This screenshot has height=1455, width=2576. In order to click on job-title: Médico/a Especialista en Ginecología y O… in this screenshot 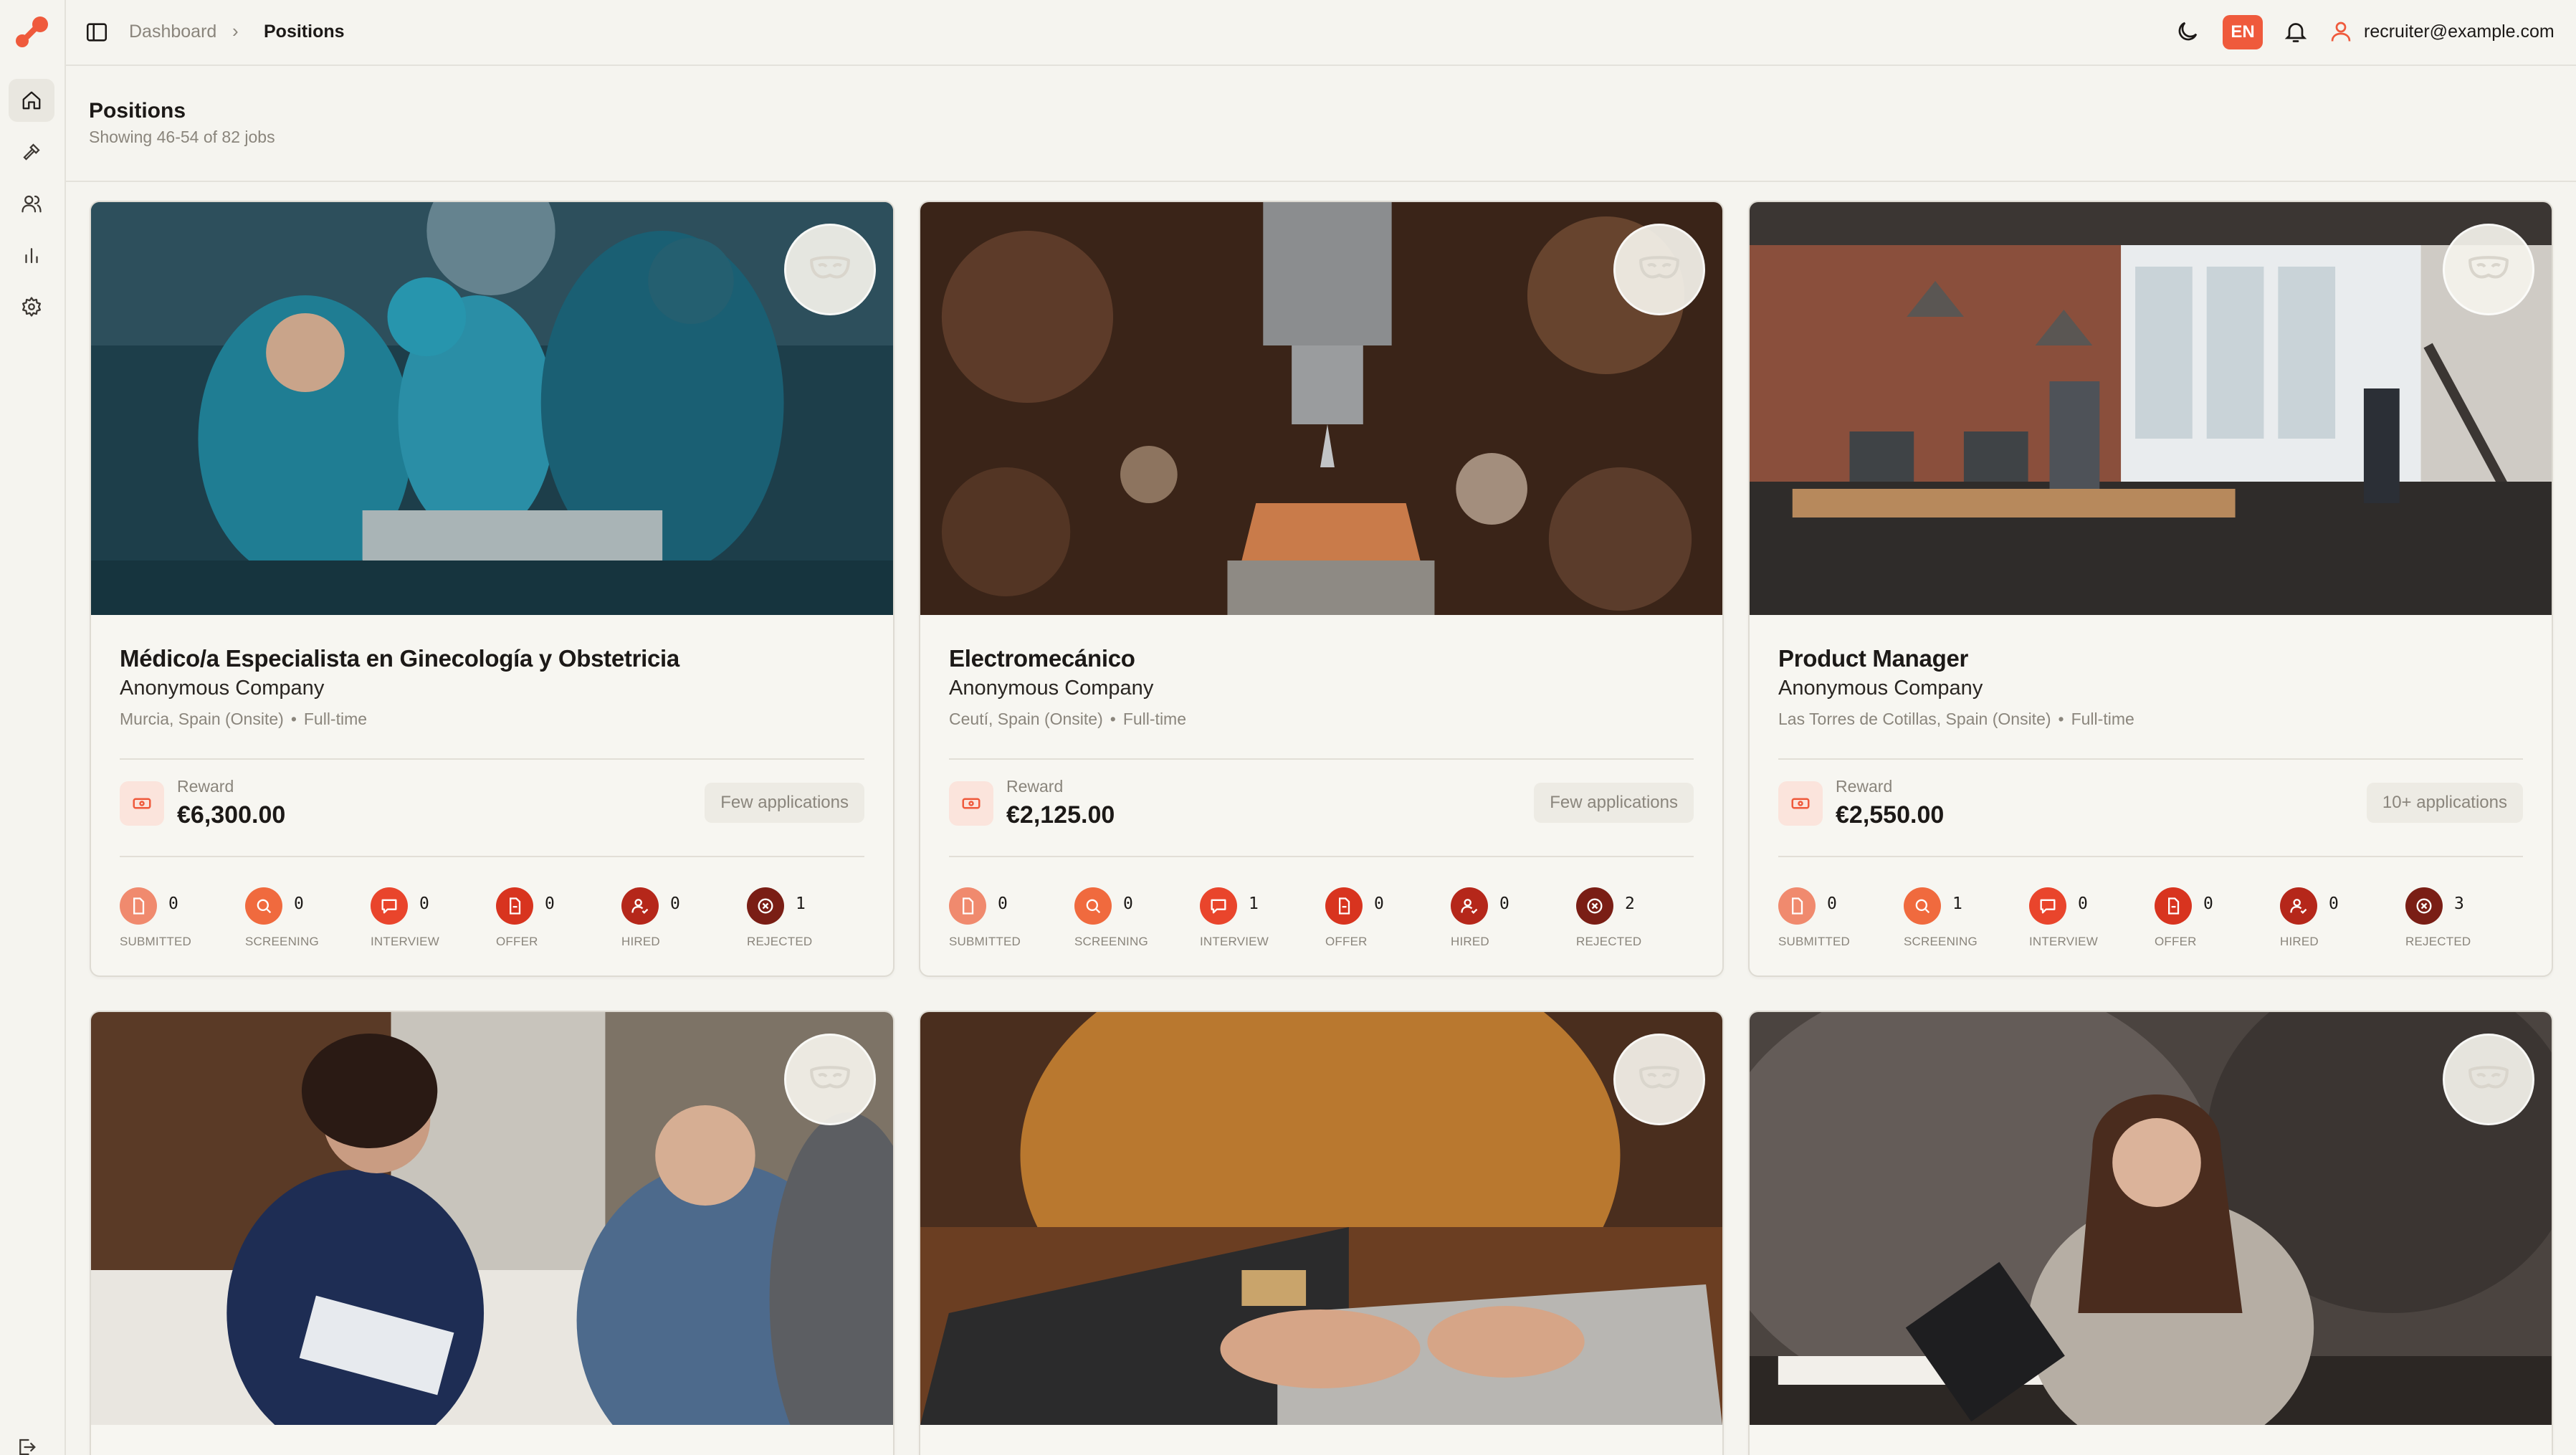, I will do `click(399, 658)`.